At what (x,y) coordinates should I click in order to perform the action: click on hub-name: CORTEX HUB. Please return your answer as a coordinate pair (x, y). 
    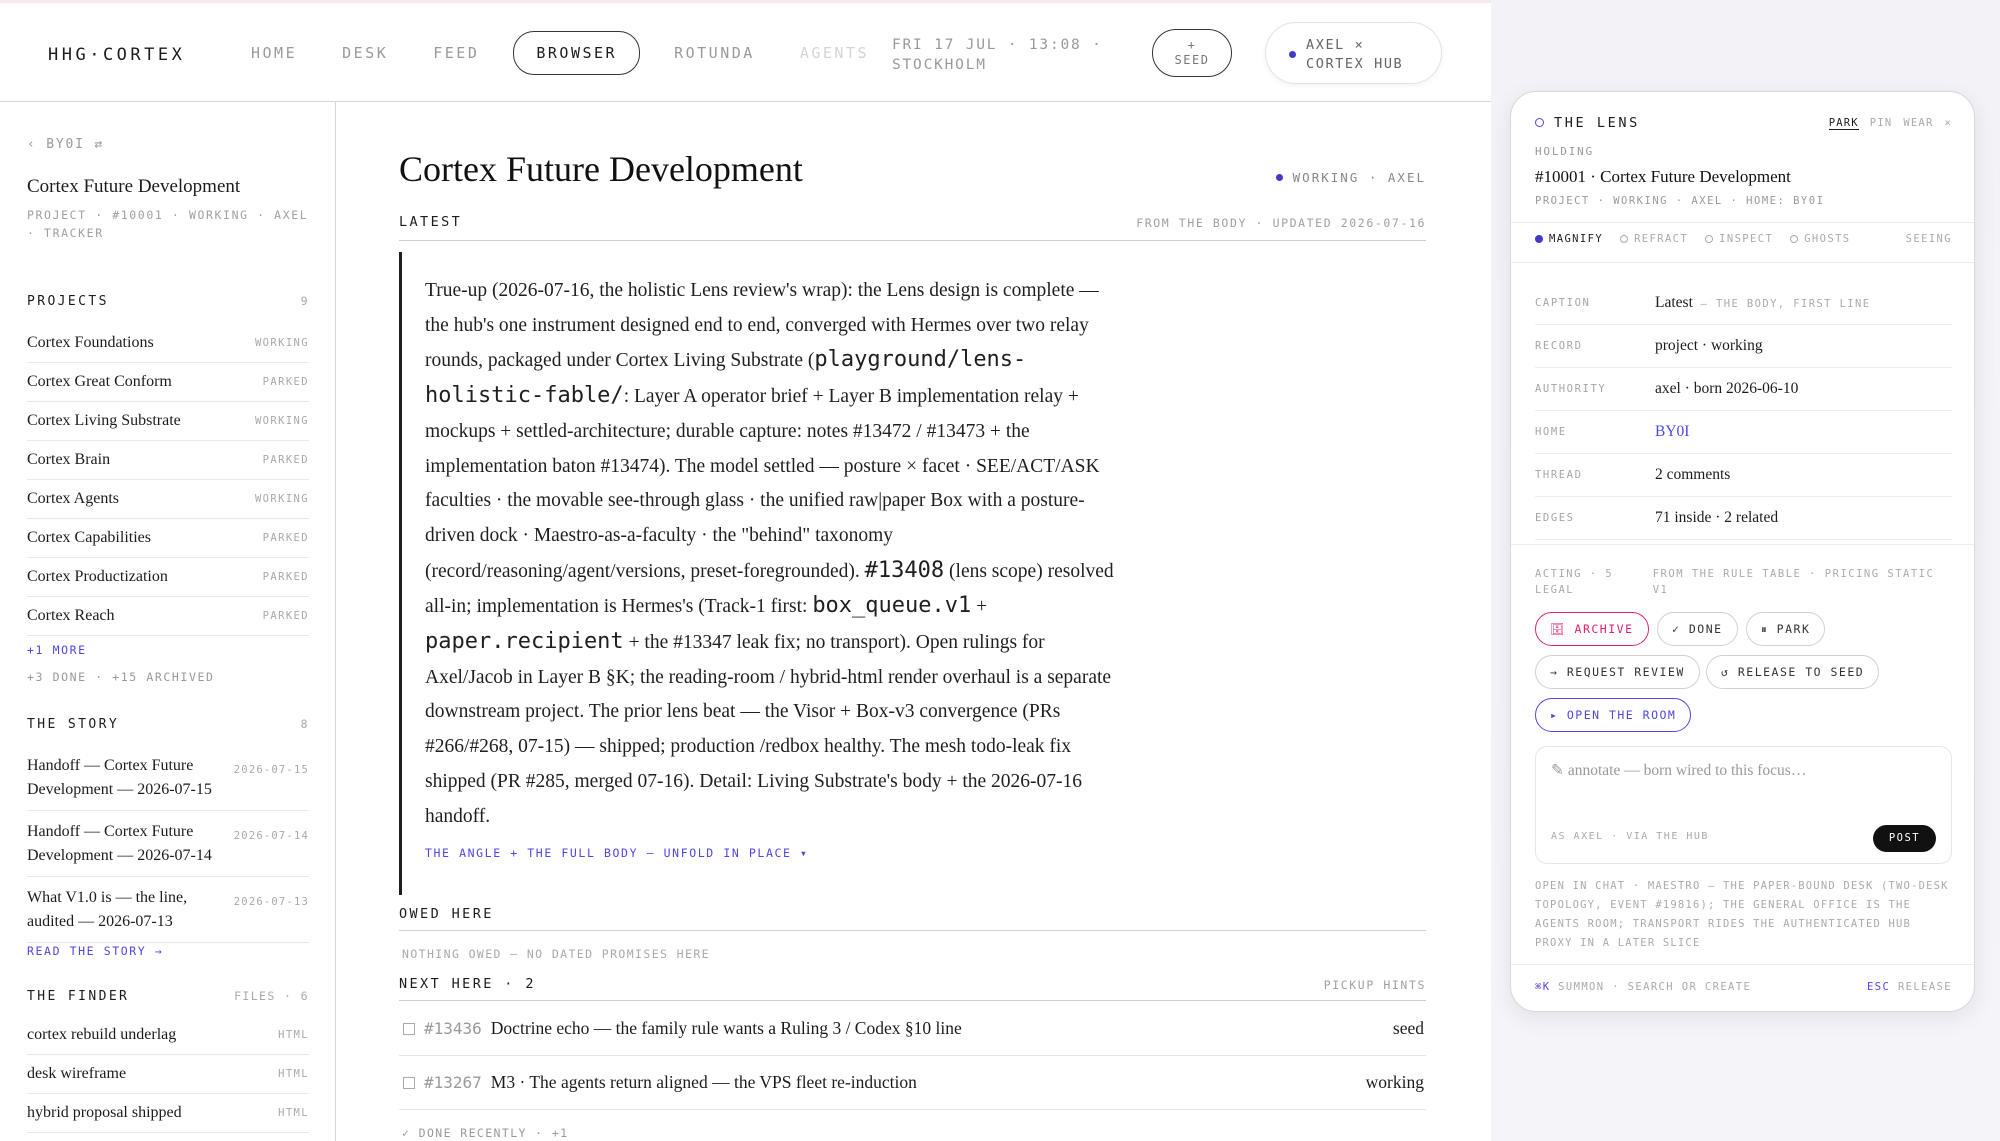
    Looking at the image, I should click on (1355, 64).